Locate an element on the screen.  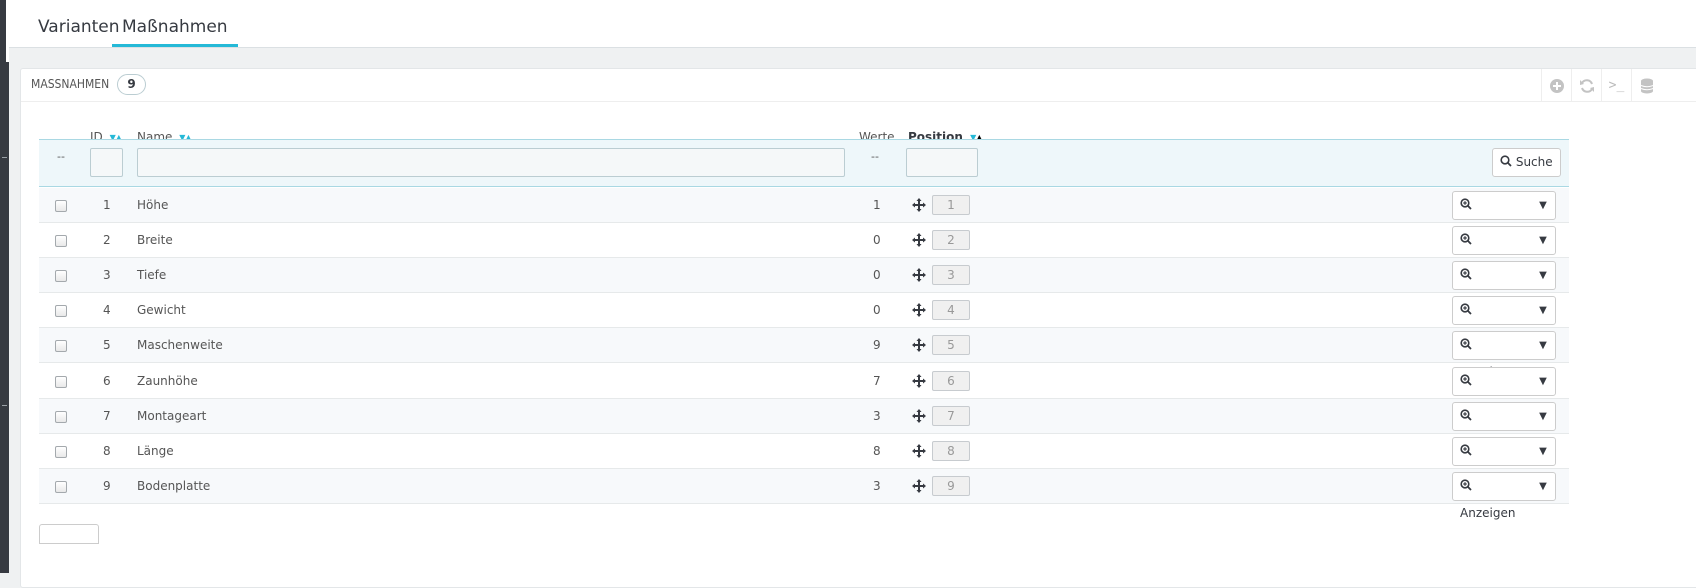
row-id: 2 is located at coordinates (107, 240).